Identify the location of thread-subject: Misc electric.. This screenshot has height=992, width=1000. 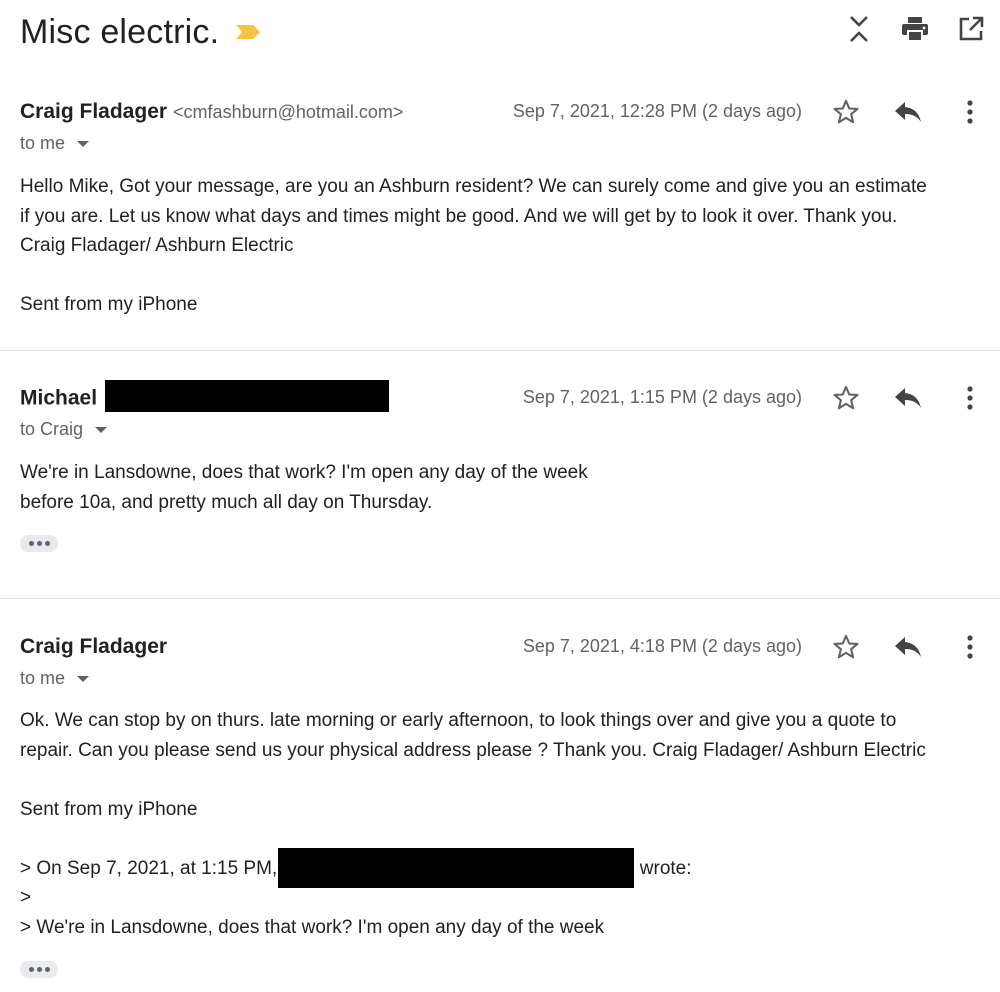
(120, 31).